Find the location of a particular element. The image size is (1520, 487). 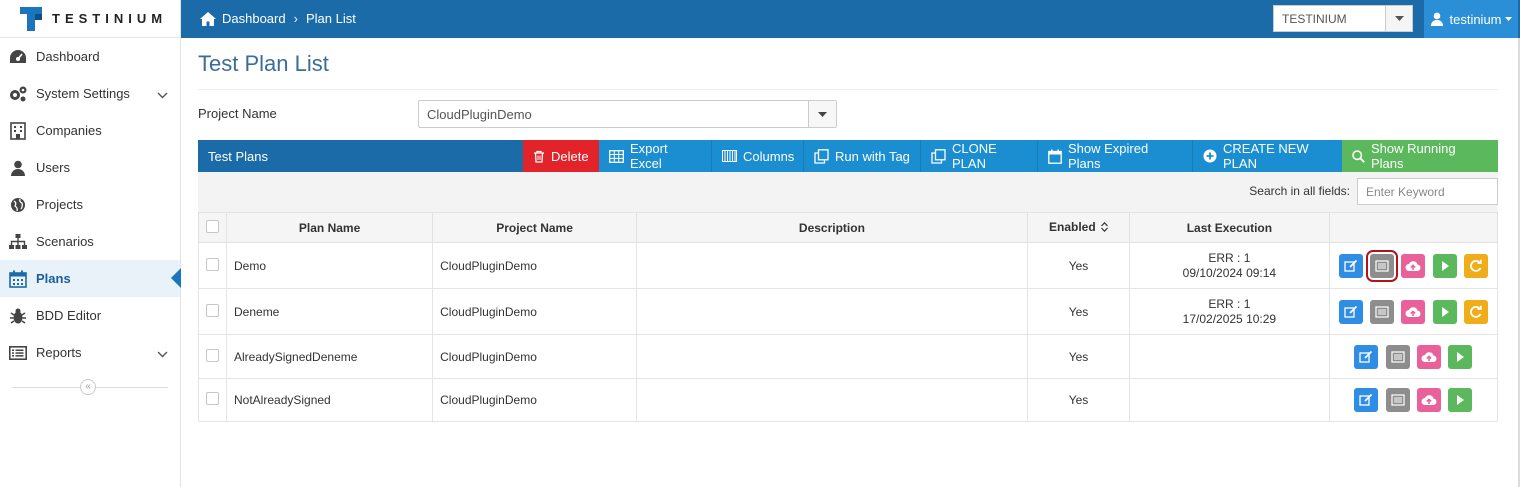

execution-date: 09/10/2024 09:14 is located at coordinates (1229, 272).